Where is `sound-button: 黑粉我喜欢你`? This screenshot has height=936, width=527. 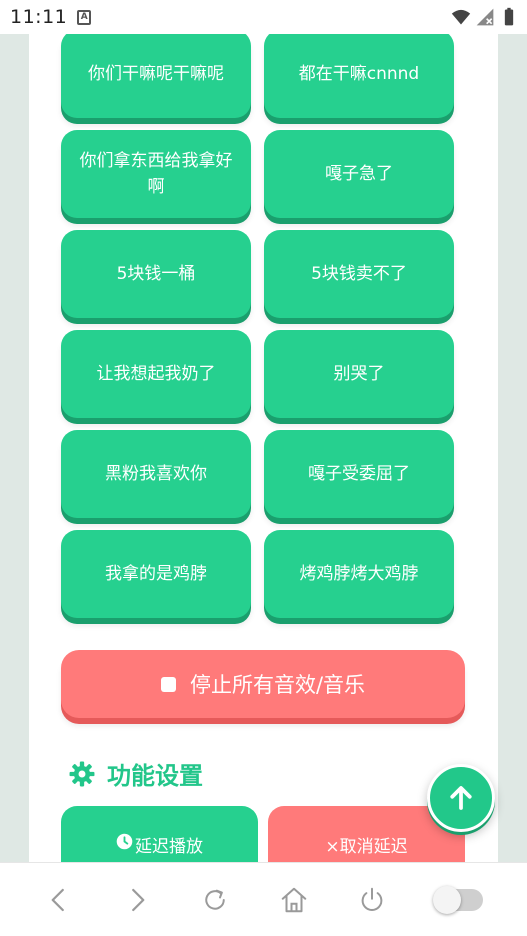
sound-button: 黑粉我喜欢你 is located at coordinates (156, 474).